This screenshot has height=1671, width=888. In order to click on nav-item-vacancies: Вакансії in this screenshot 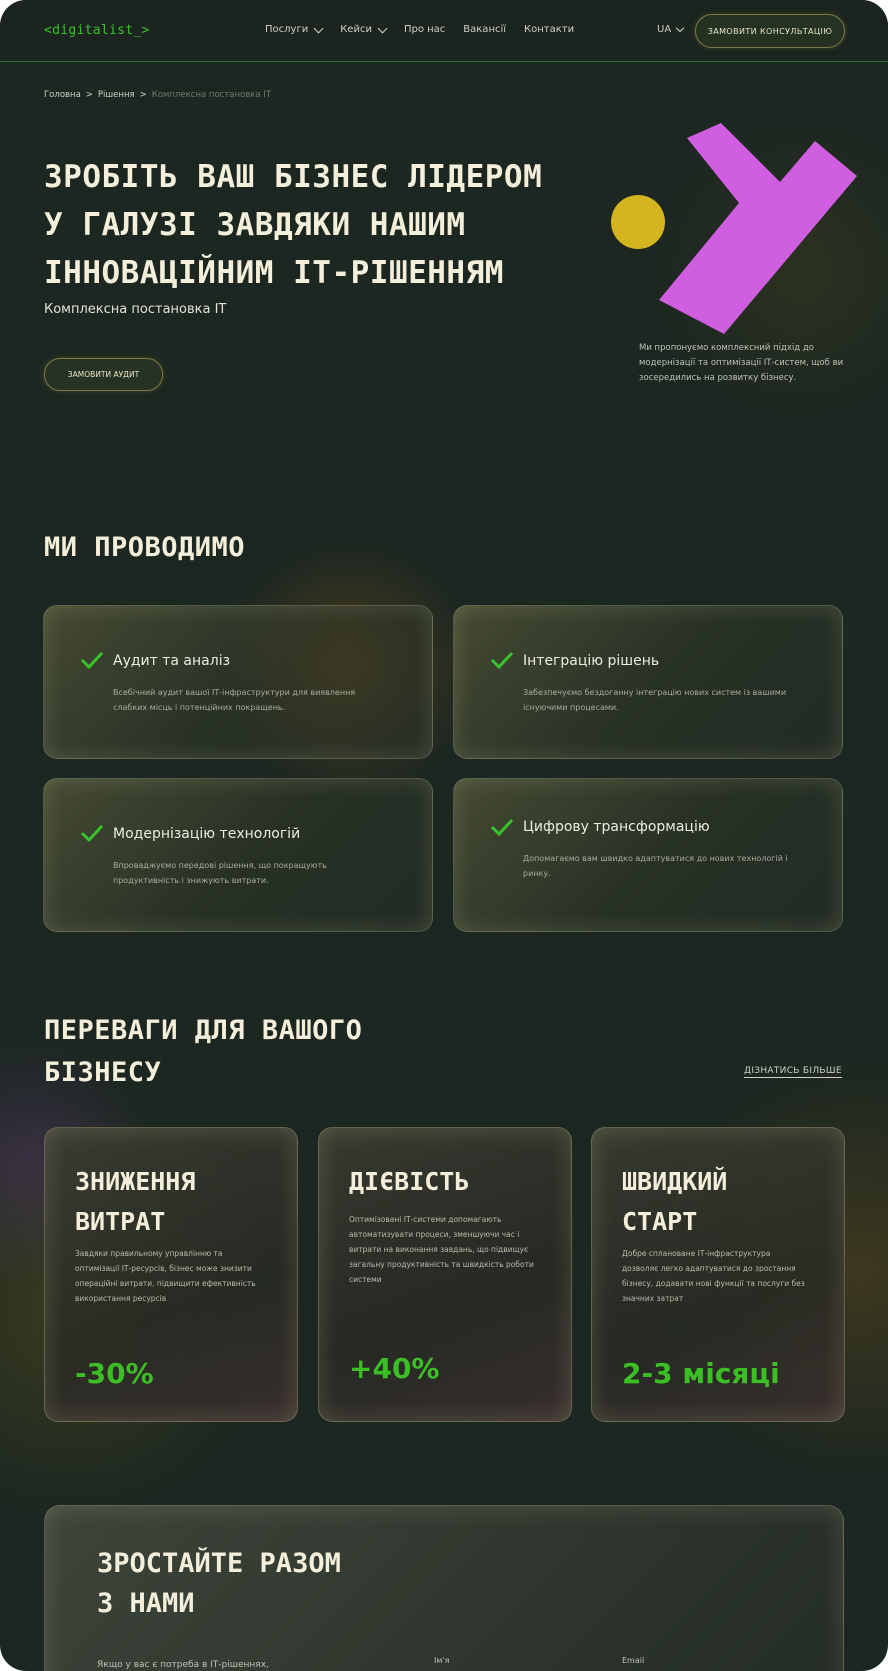, I will do `click(484, 29)`.